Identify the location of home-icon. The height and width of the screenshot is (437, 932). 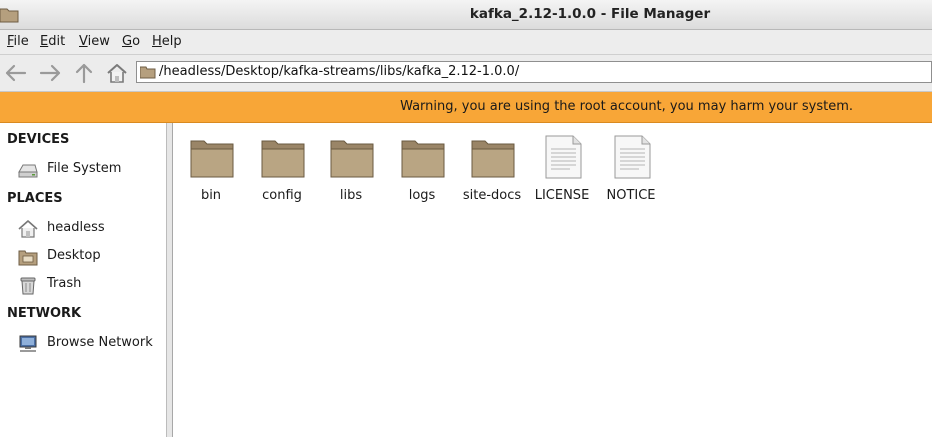
(117, 73).